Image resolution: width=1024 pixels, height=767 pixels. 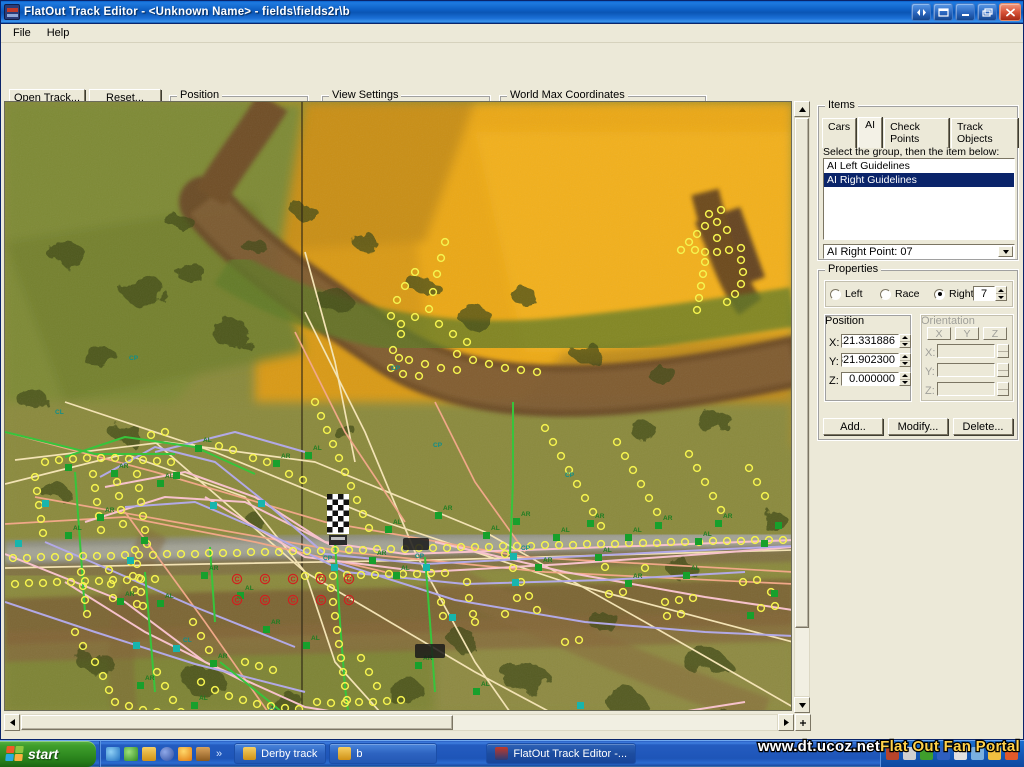 I want to click on item-point-dropdown-arrow, so click(x=1005, y=251).